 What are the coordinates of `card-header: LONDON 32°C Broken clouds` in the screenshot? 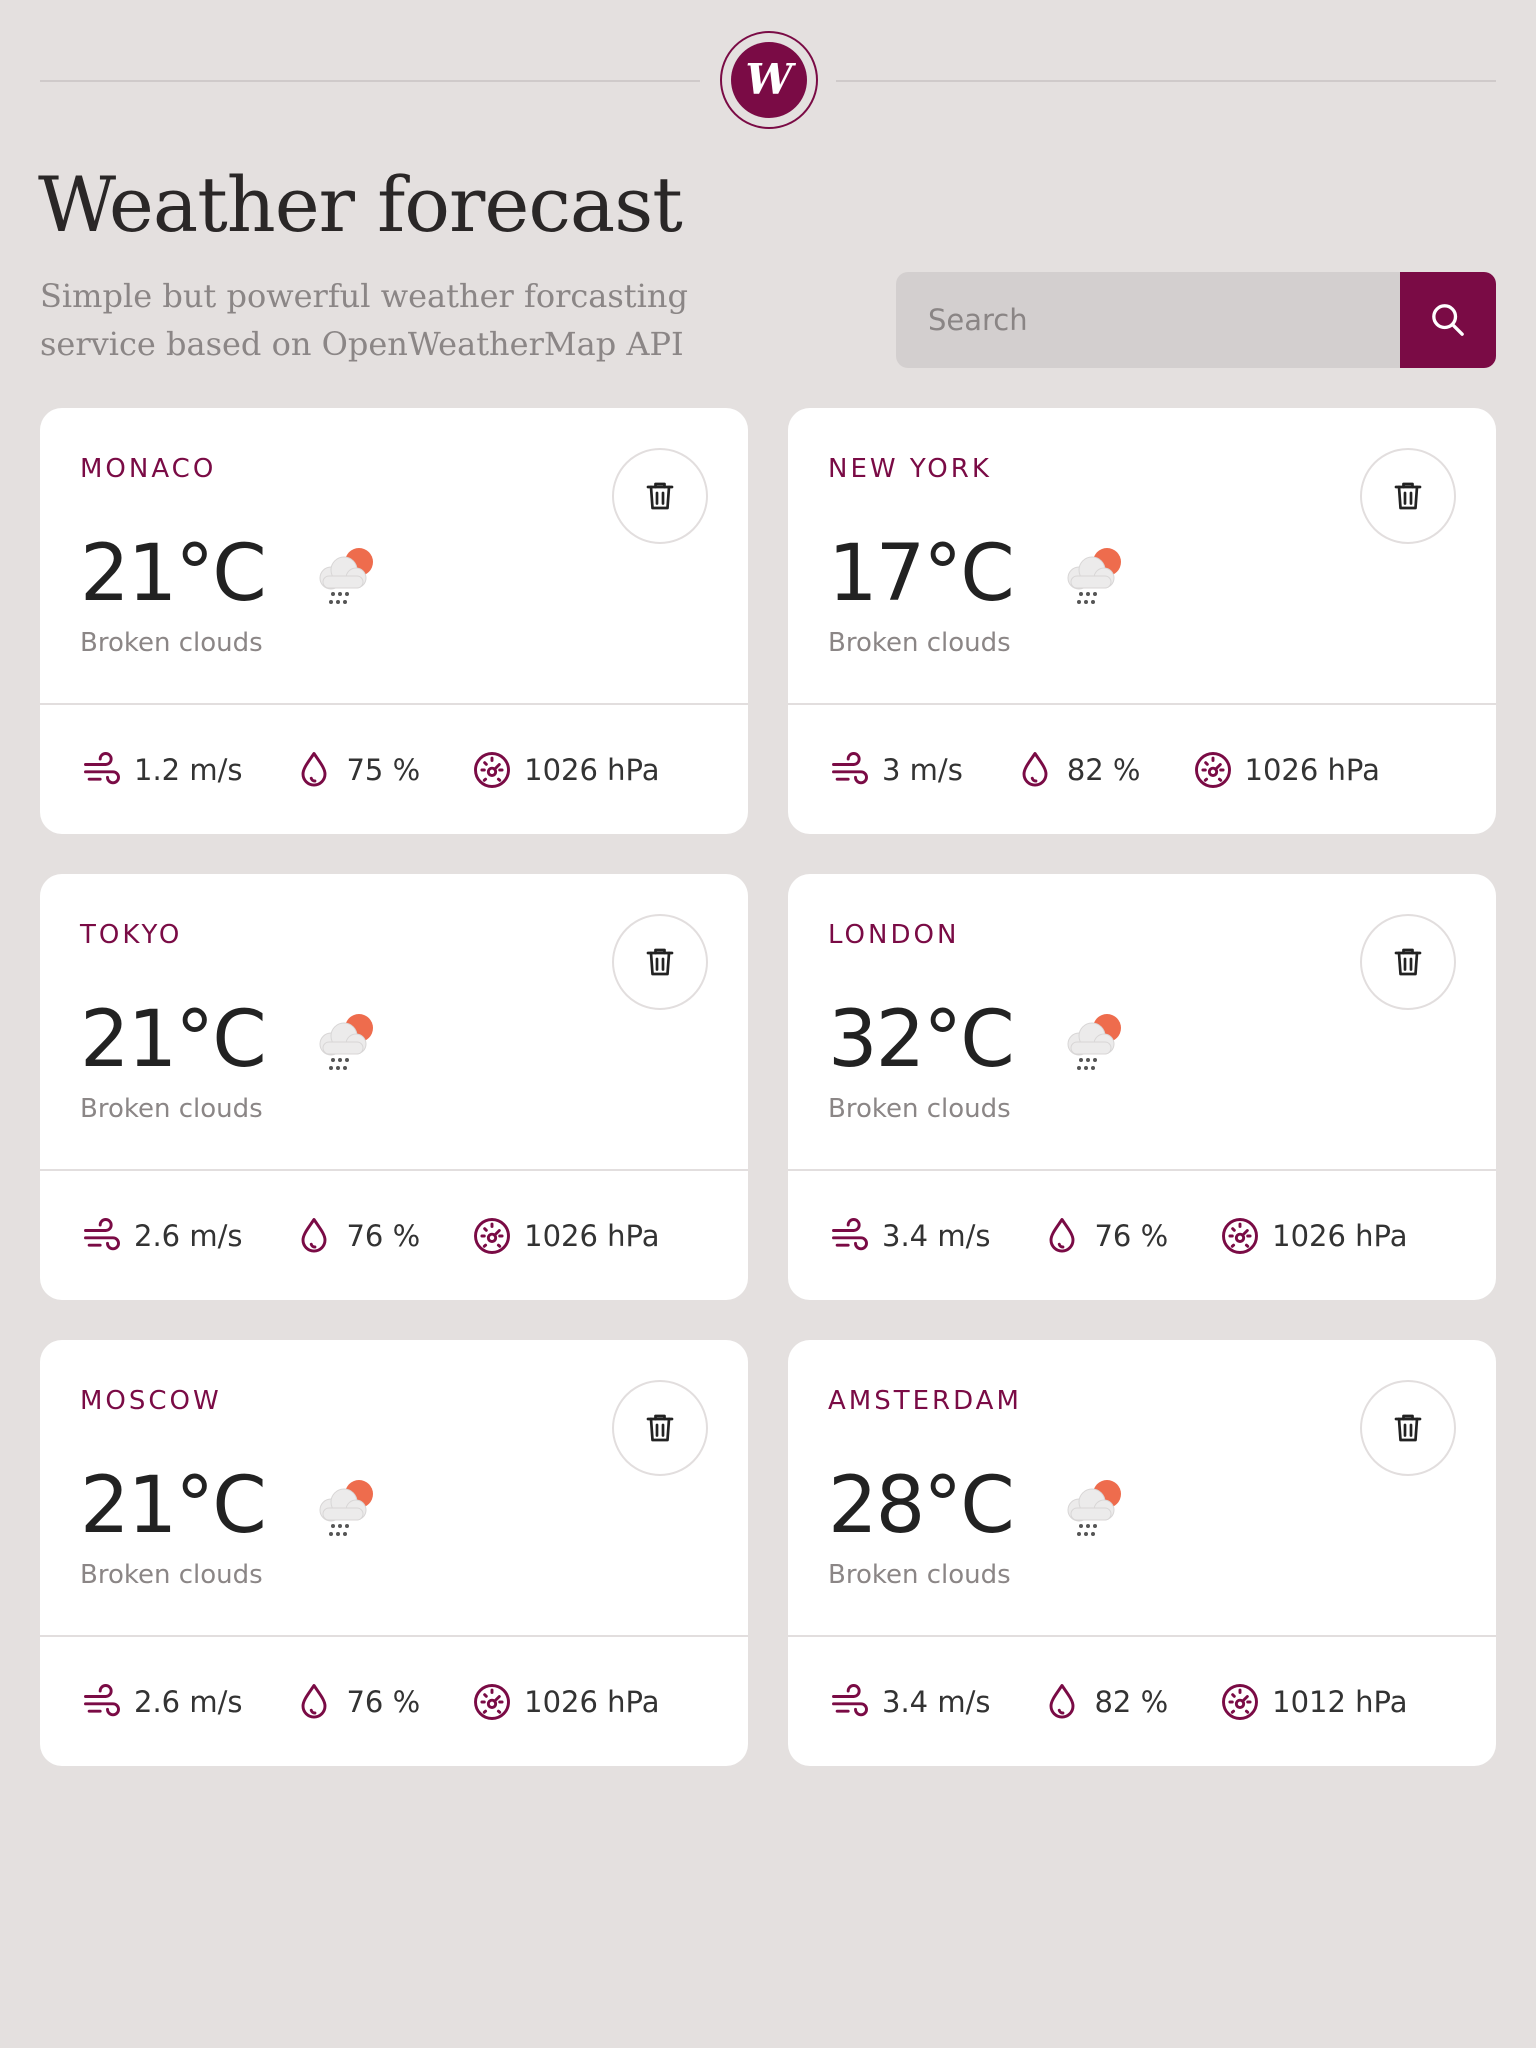 It's located at (1142, 1022).